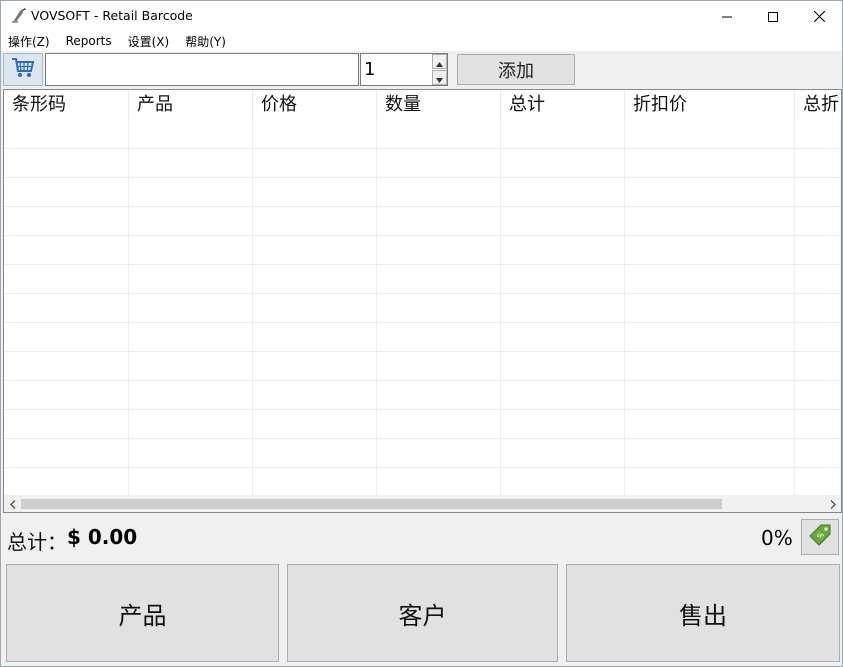  What do you see at coordinates (516, 69) in the screenshot?
I see `add-button: 添加` at bounding box center [516, 69].